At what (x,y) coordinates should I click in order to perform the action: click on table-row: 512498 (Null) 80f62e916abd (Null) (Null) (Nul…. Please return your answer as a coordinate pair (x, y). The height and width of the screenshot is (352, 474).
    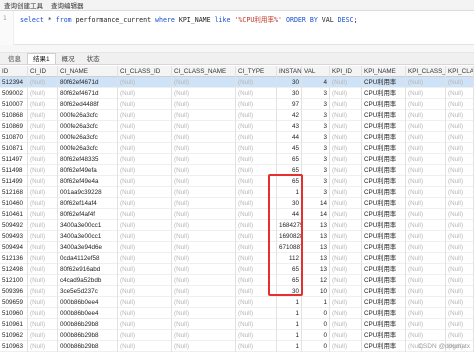
    Looking at the image, I should click on (237, 269).